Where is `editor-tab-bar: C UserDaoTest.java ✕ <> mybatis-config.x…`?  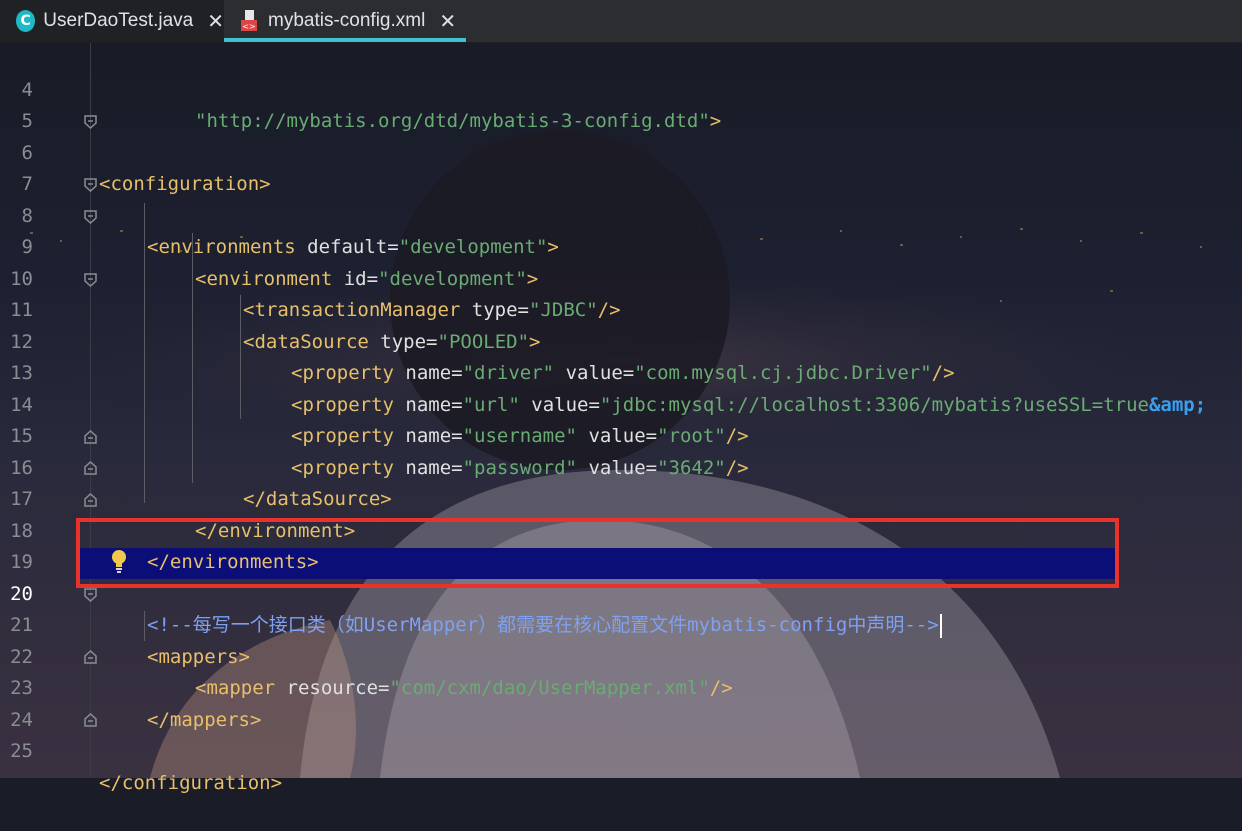 editor-tab-bar: C UserDaoTest.java ✕ <> mybatis-config.x… is located at coordinates (621, 21).